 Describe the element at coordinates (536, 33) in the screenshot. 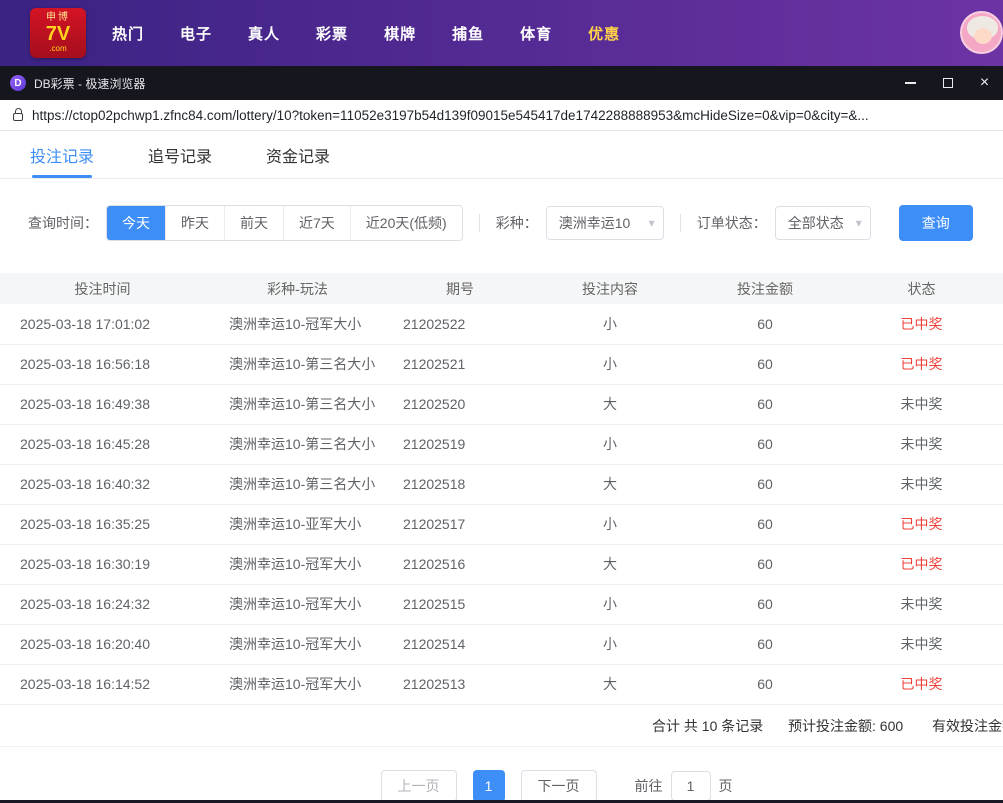

I see `nav-item-sports: 体育` at that location.